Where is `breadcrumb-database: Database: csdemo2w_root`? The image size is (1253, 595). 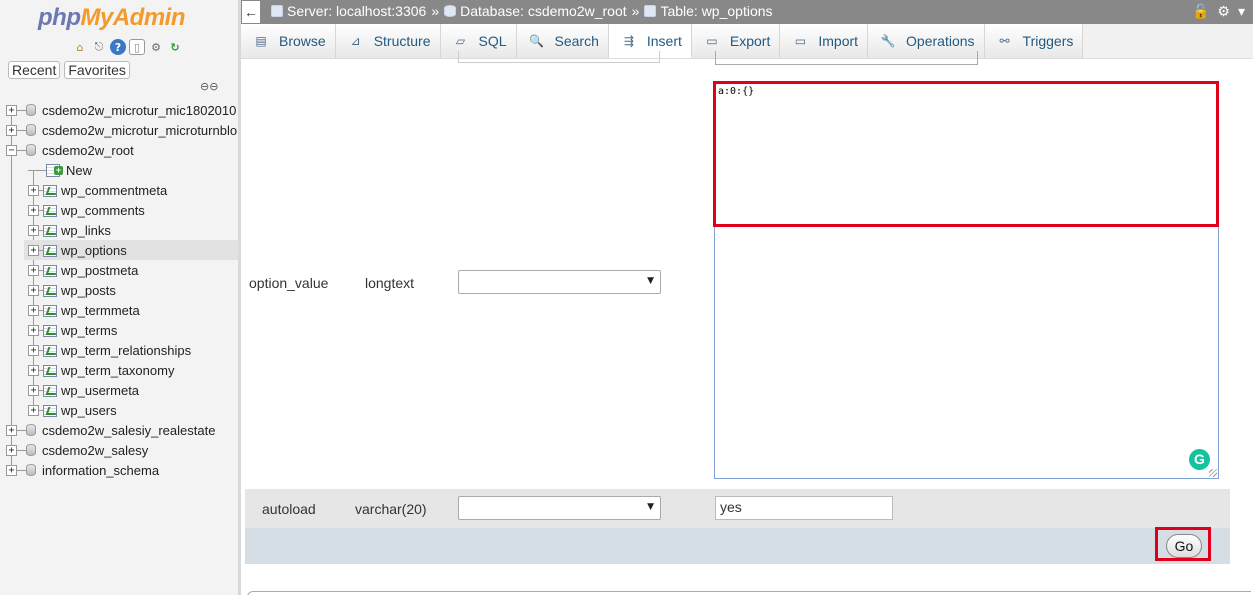 breadcrumb-database: Database: csdemo2w_root is located at coordinates (543, 11).